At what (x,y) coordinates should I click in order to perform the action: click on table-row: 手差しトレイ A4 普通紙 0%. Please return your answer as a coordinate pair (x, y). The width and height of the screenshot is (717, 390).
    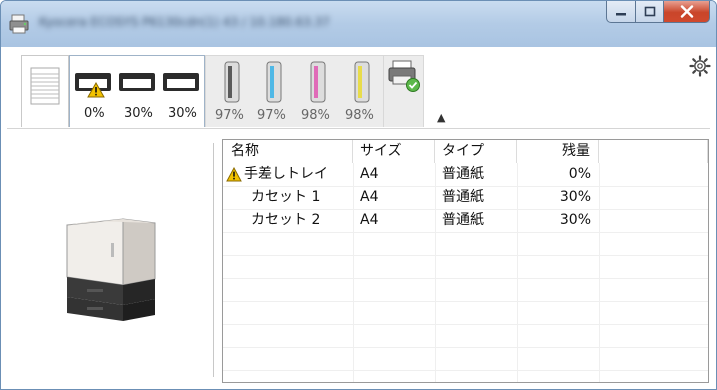
    Looking at the image, I should click on (465, 174).